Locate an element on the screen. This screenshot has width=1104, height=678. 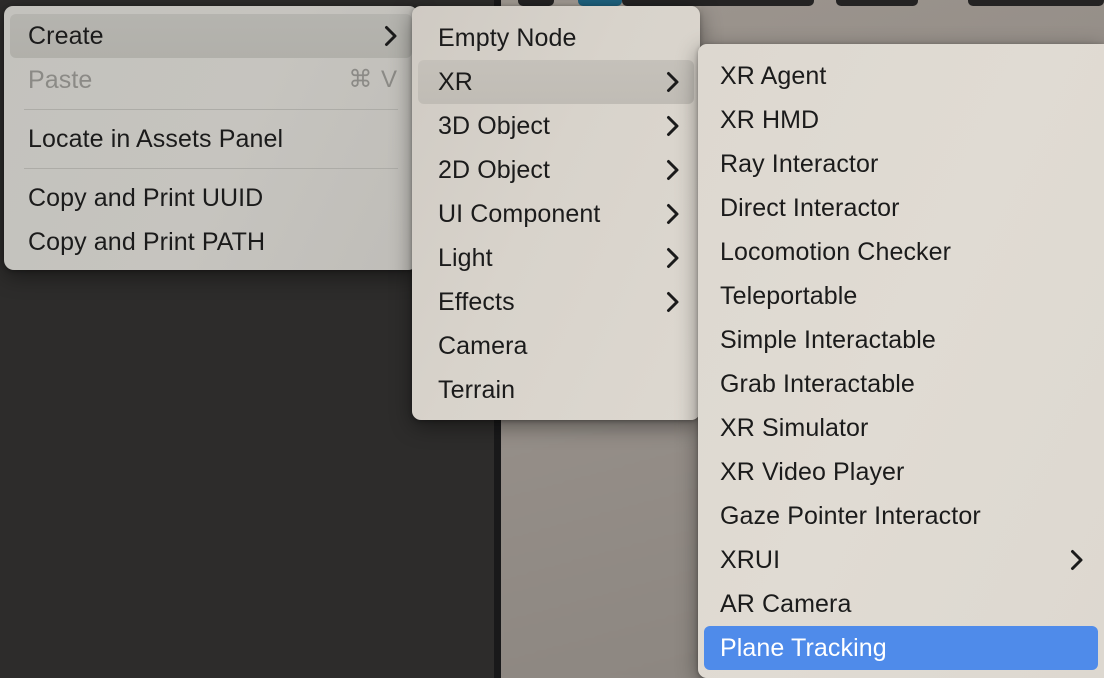
menu-item-teleportable: Teleportable is located at coordinates (901, 296).